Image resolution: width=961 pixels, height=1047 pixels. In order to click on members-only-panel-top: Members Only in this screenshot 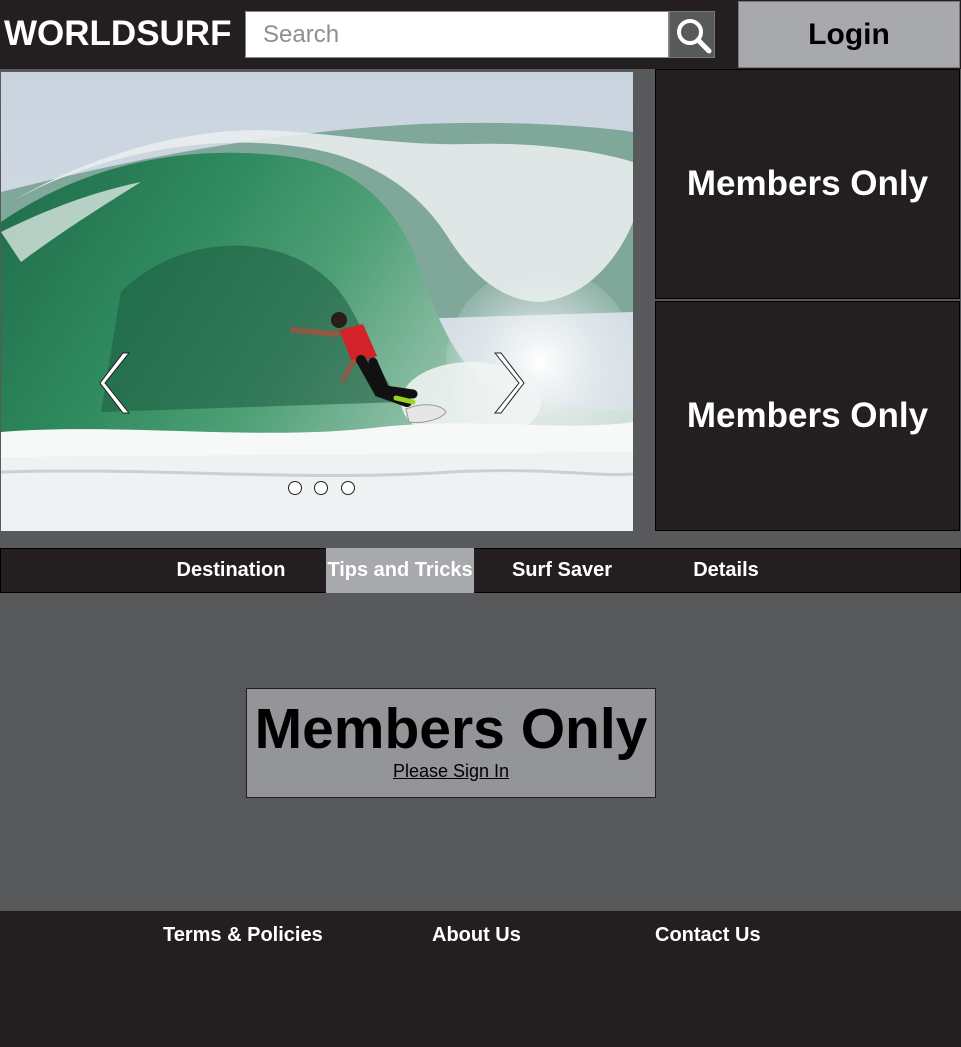, I will do `click(807, 184)`.